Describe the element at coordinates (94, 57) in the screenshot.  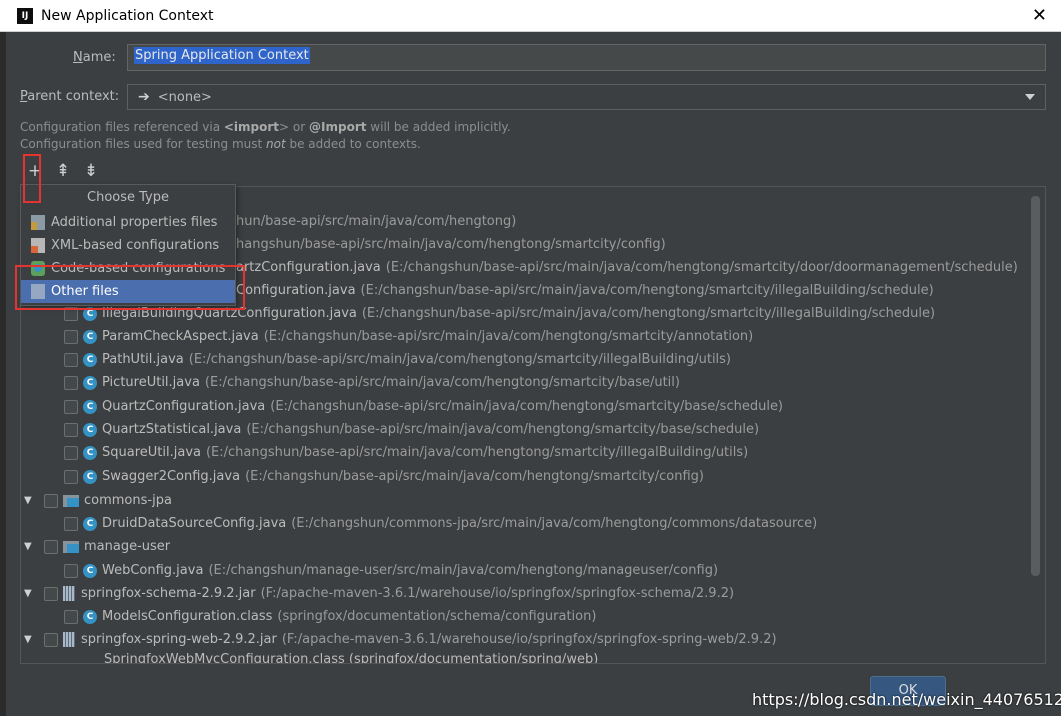
I see `name-label: Name:` at that location.